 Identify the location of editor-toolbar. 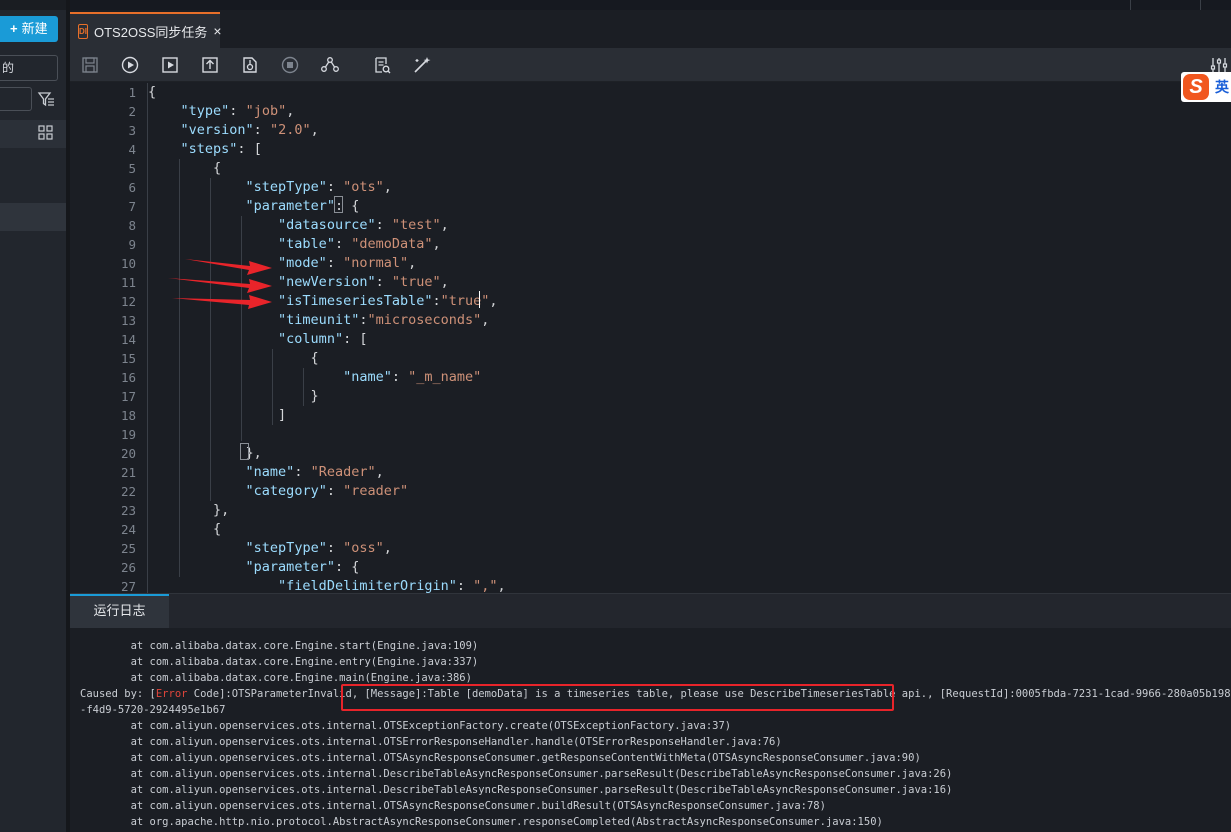
(650, 65).